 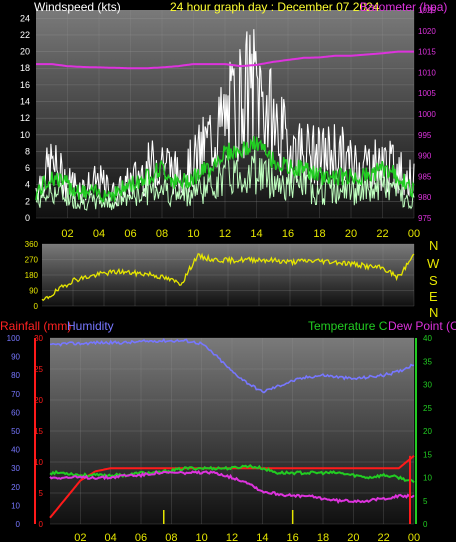 What do you see at coordinates (353, 537) in the screenshot?
I see `temperature-x-tick-label: 20` at bounding box center [353, 537].